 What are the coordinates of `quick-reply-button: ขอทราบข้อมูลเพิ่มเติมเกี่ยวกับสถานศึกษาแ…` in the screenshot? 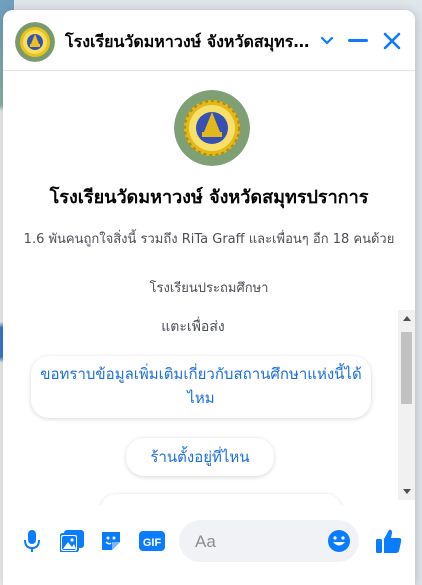 It's located at (201, 387).